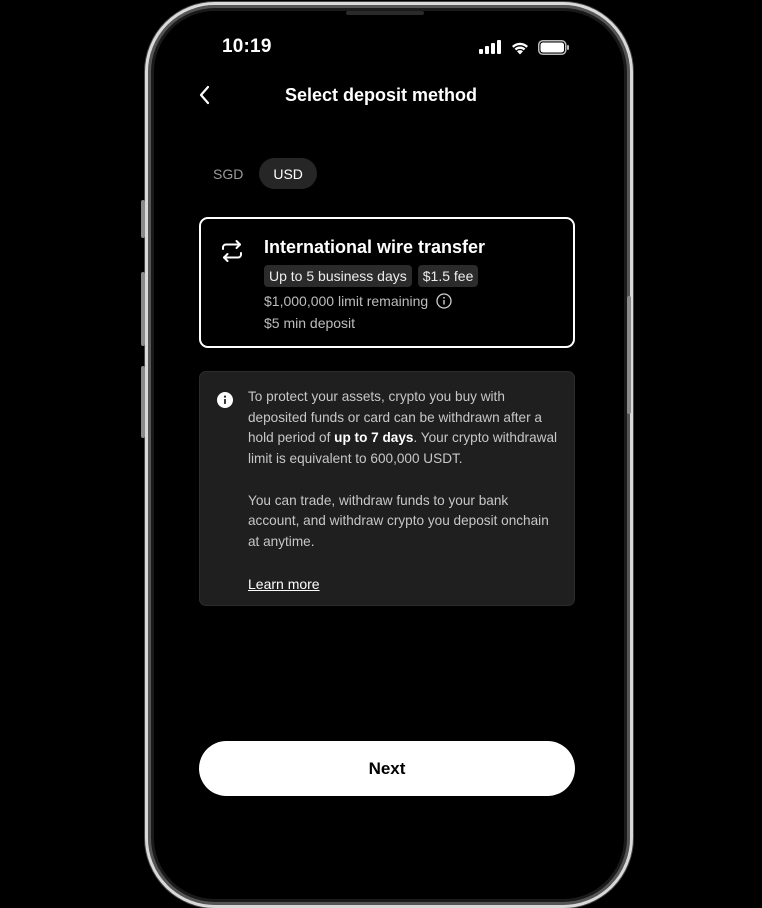  Describe the element at coordinates (228, 173) in the screenshot. I see `tab-sgd: SGD` at that location.